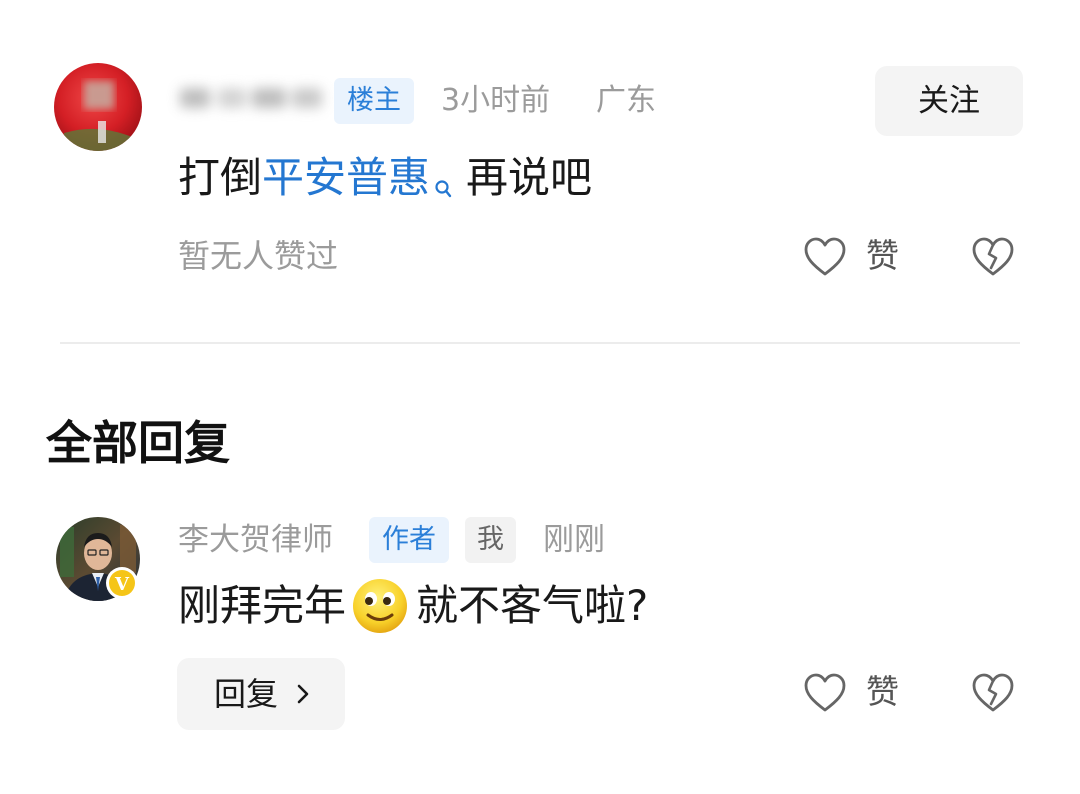 Image resolution: width=1080 pixels, height=794 pixels. Describe the element at coordinates (262, 605) in the screenshot. I see `reply-text-before: 刚拜完年` at that location.